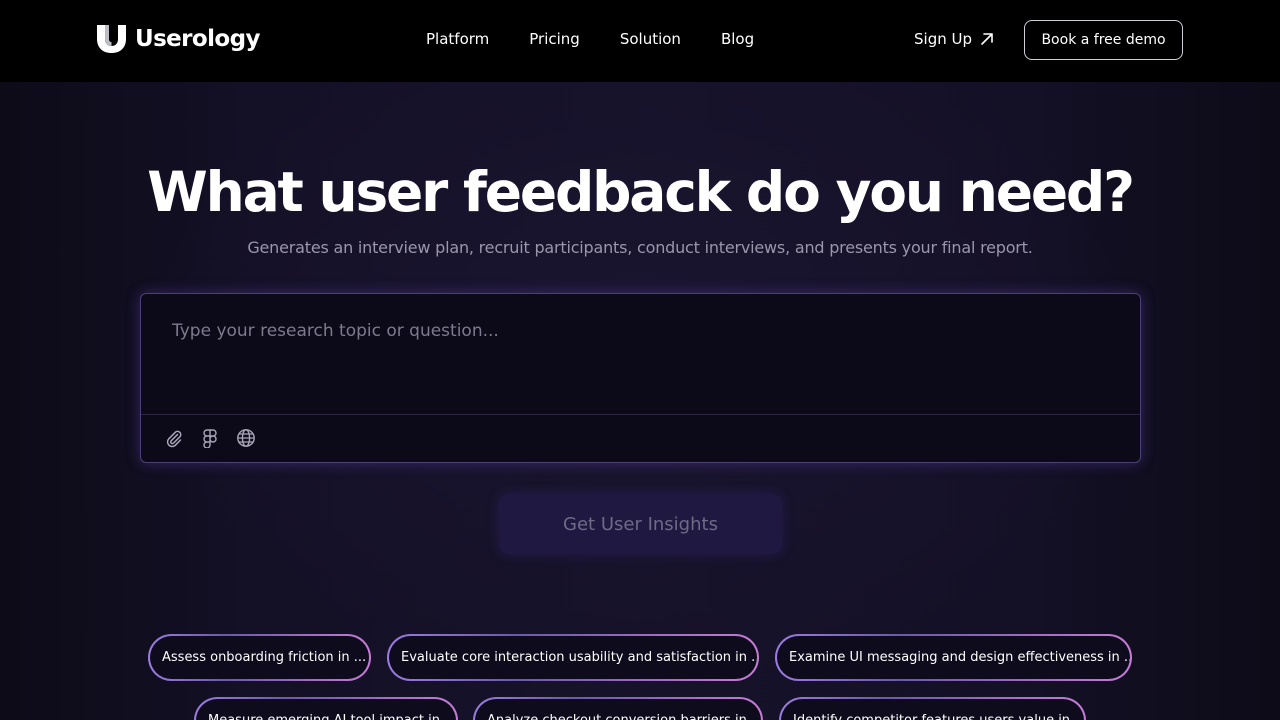 The height and width of the screenshot is (720, 1280). What do you see at coordinates (1103, 40) in the screenshot?
I see `book-demo-button: Book a free demo` at bounding box center [1103, 40].